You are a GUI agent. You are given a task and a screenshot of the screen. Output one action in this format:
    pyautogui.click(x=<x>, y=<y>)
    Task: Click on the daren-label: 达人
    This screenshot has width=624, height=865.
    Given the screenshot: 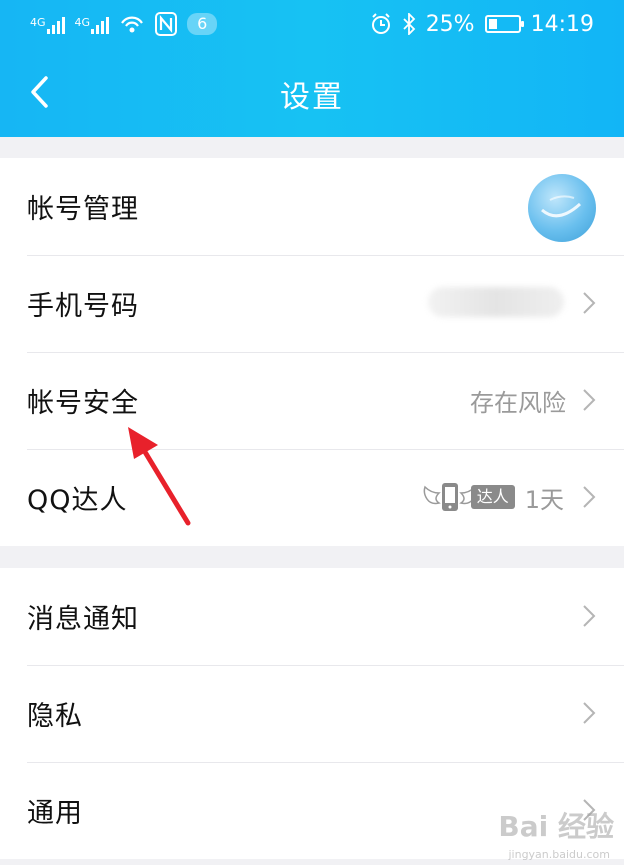 What is the action you would take?
    pyautogui.click(x=492, y=497)
    